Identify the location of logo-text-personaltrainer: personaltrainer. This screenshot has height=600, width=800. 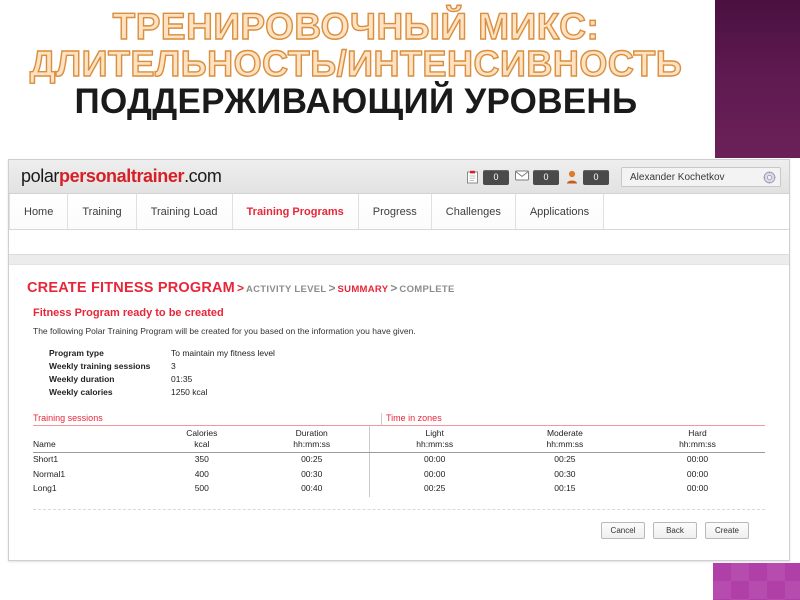
(122, 176).